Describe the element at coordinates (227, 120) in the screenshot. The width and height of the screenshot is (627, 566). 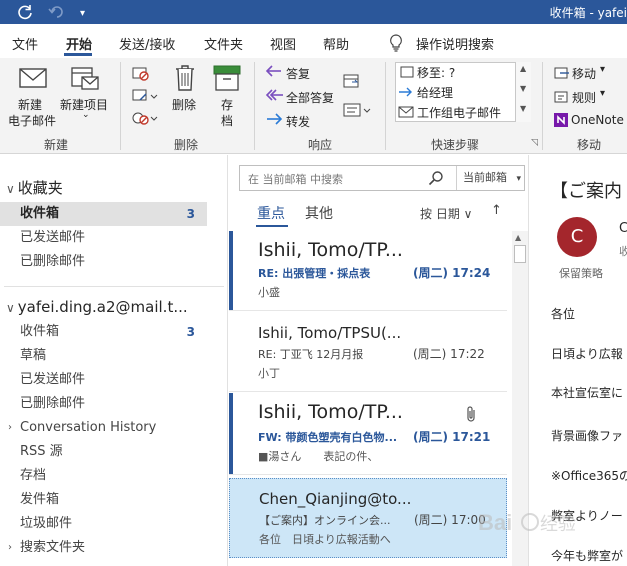
I see `archive-label-2: 档` at that location.